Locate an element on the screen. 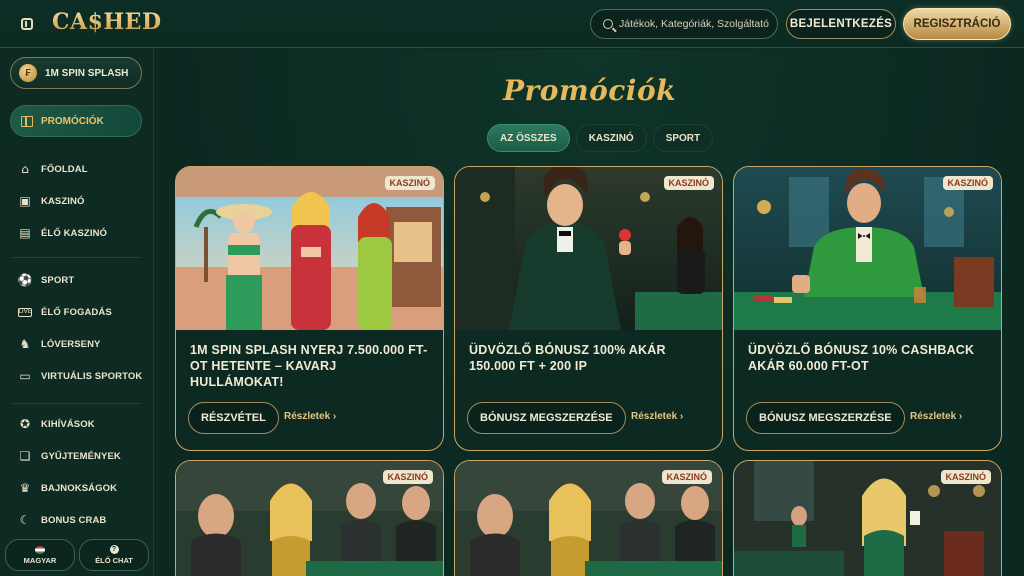 The image size is (1024, 576). slot-icon: ▣ is located at coordinates (25, 201).